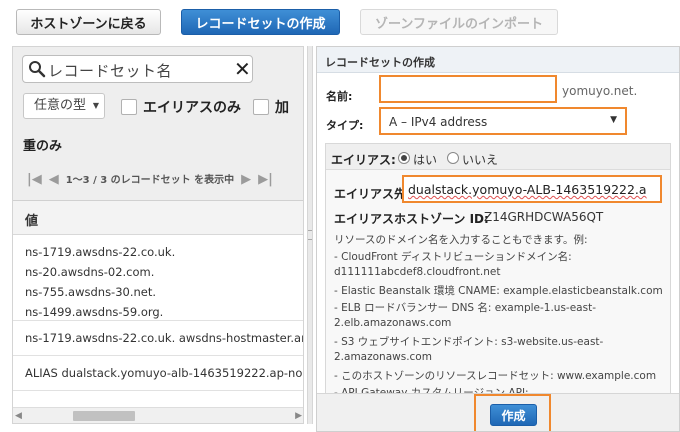 This screenshot has height=432, width=680. What do you see at coordinates (417, 272) in the screenshot?
I see `help-text-line: d111111abcdef8.cloudfront.net` at bounding box center [417, 272].